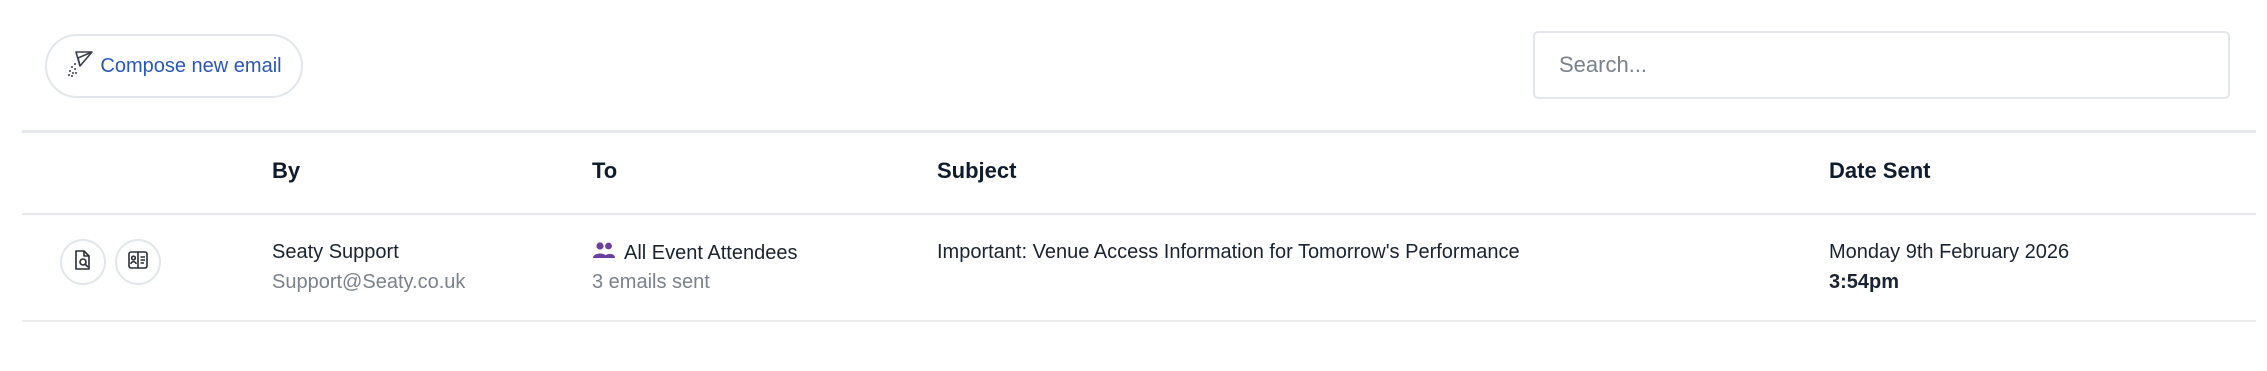 The width and height of the screenshot is (2267, 371). I want to click on column-header-subject: Subject, so click(977, 170).